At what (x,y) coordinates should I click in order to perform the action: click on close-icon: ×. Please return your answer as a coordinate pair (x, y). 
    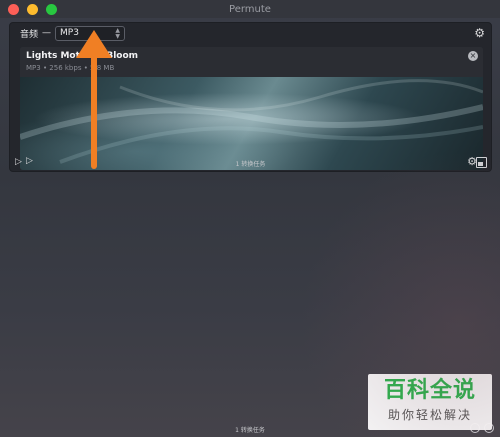
    Looking at the image, I should click on (473, 56).